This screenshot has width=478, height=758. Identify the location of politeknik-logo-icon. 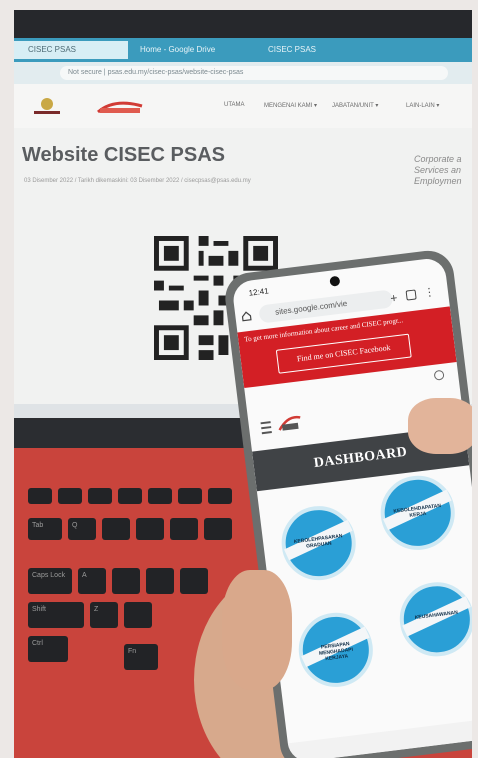
(120, 107).